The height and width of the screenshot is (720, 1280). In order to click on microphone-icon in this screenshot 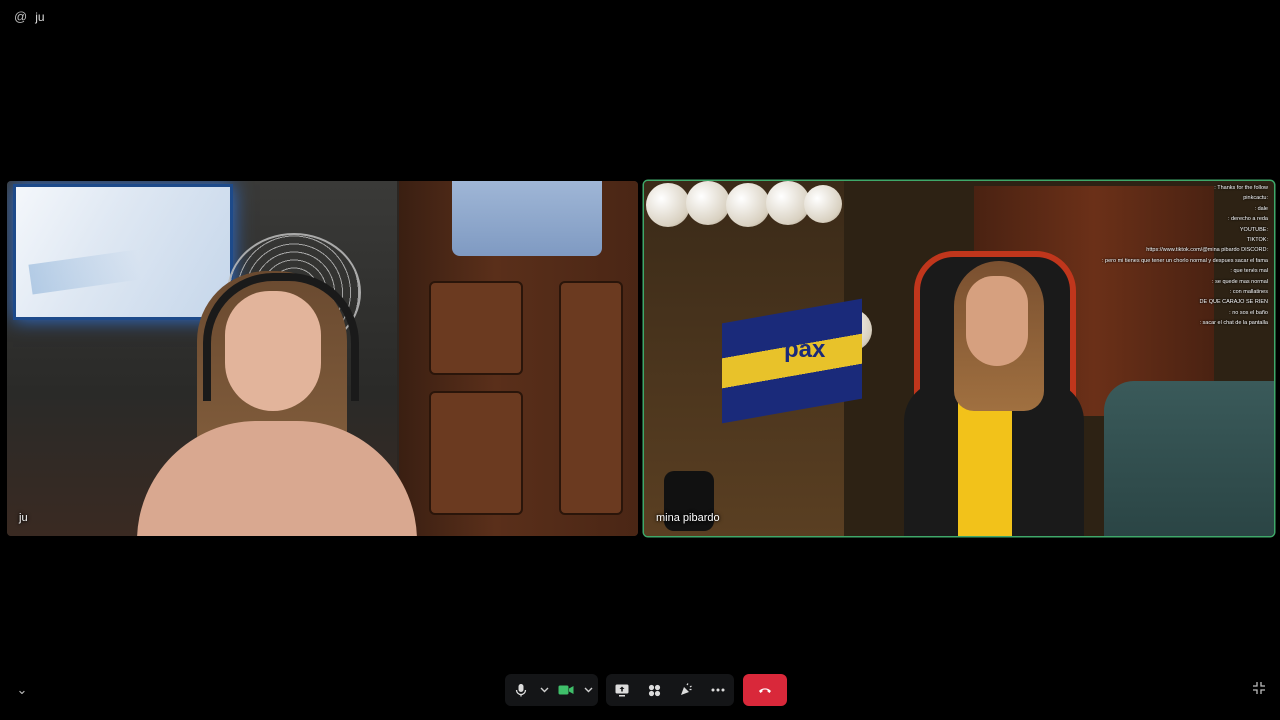, I will do `click(521, 690)`.